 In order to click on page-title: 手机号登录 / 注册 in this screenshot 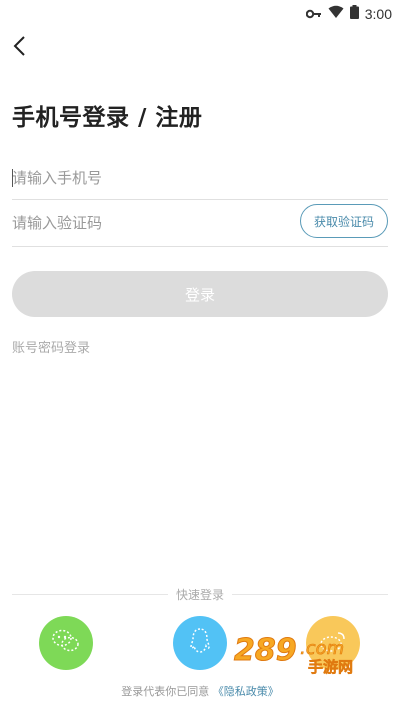, I will do `click(107, 118)`.